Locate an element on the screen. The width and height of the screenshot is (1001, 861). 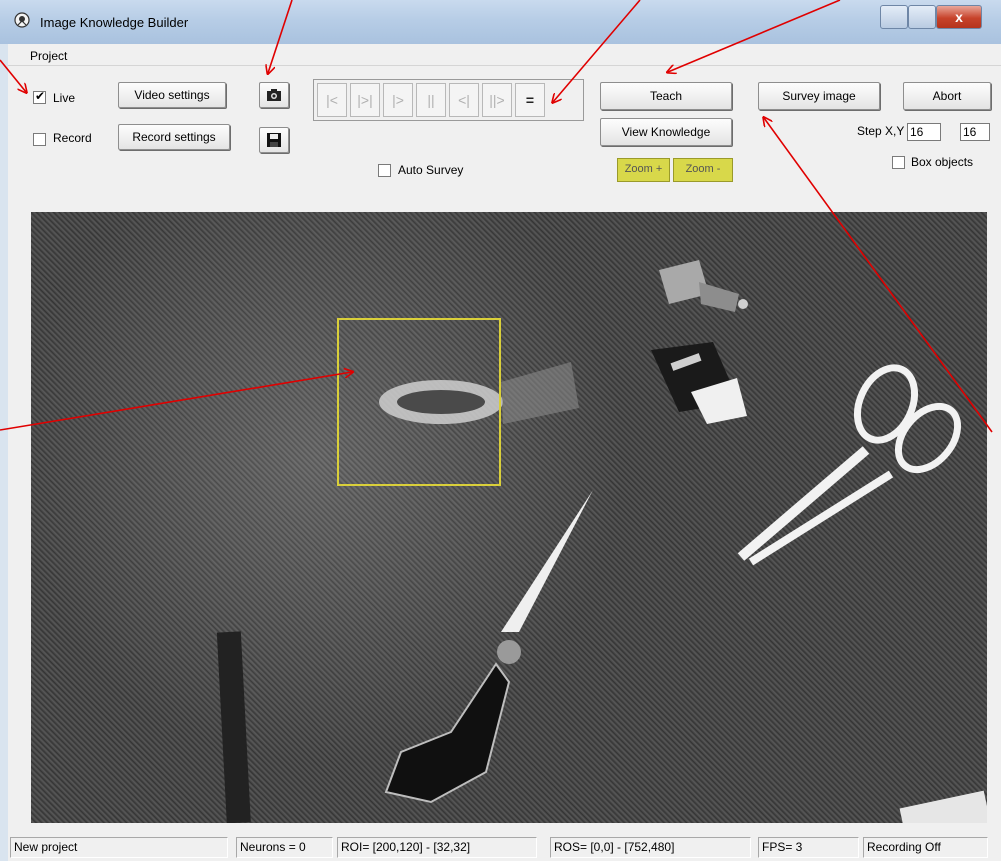
white-block-object is located at coordinates (943, 806).